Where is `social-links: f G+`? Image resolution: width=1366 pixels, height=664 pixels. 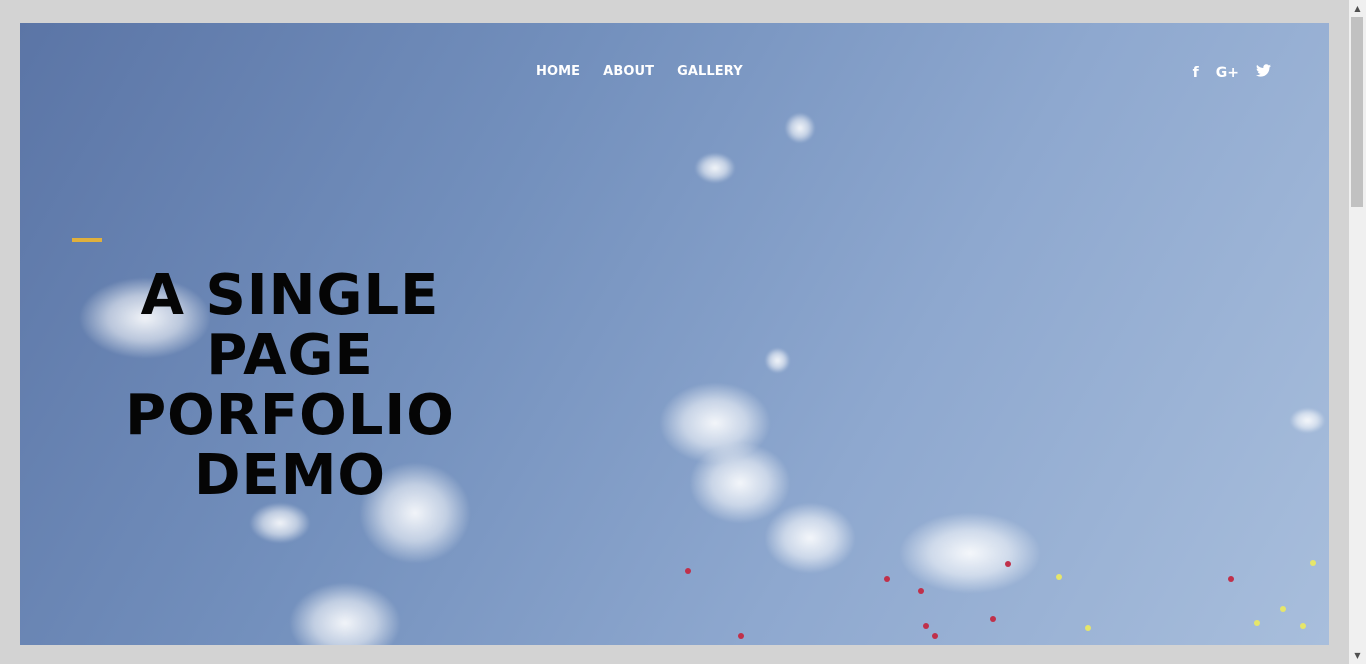
social-links: f G+ is located at coordinates (1232, 72).